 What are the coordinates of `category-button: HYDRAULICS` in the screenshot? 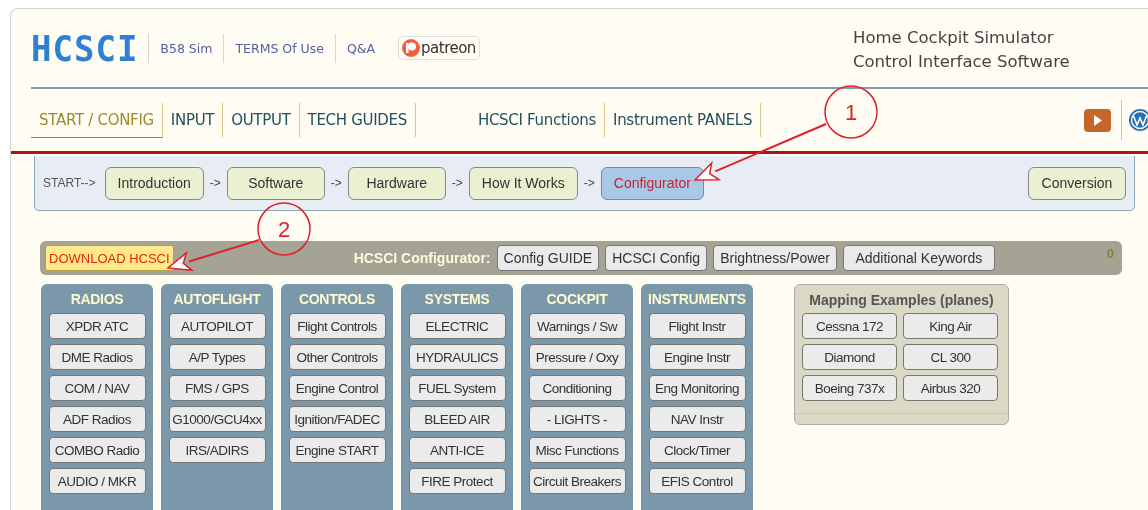 It's located at (457, 357).